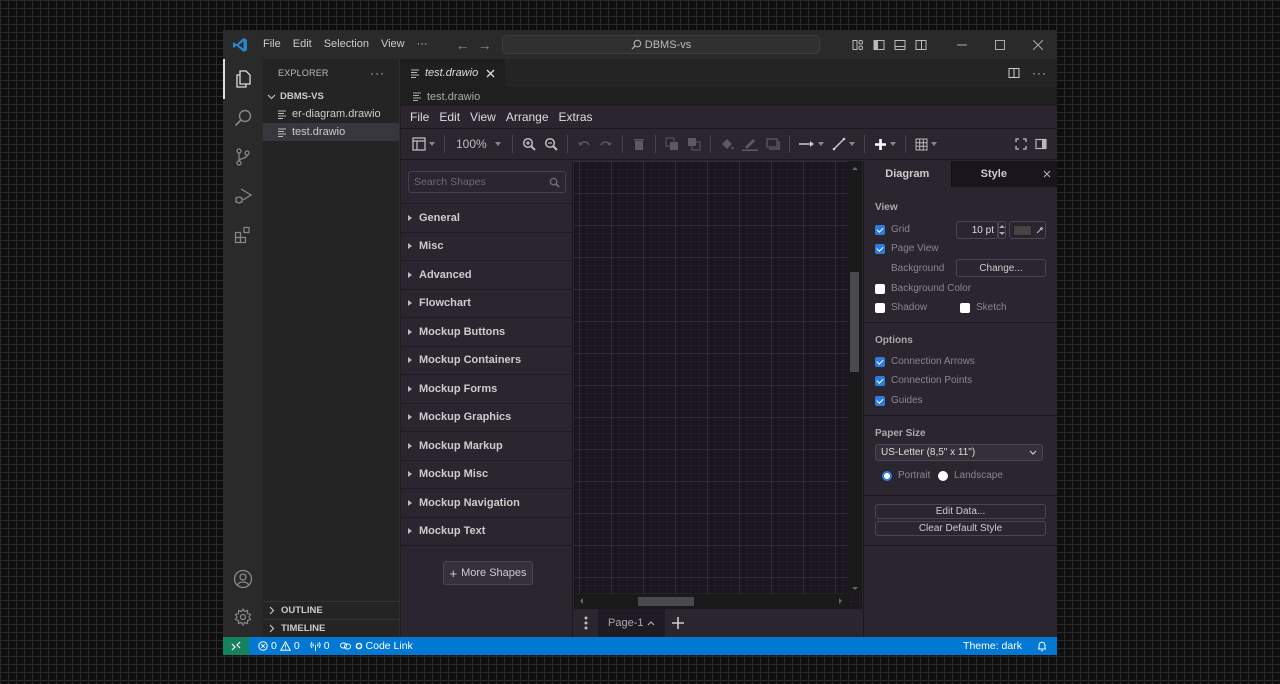 The height and width of the screenshot is (684, 1280). Describe the element at coordinates (970, 475) in the screenshot. I see `landscape-option: Landscape` at that location.